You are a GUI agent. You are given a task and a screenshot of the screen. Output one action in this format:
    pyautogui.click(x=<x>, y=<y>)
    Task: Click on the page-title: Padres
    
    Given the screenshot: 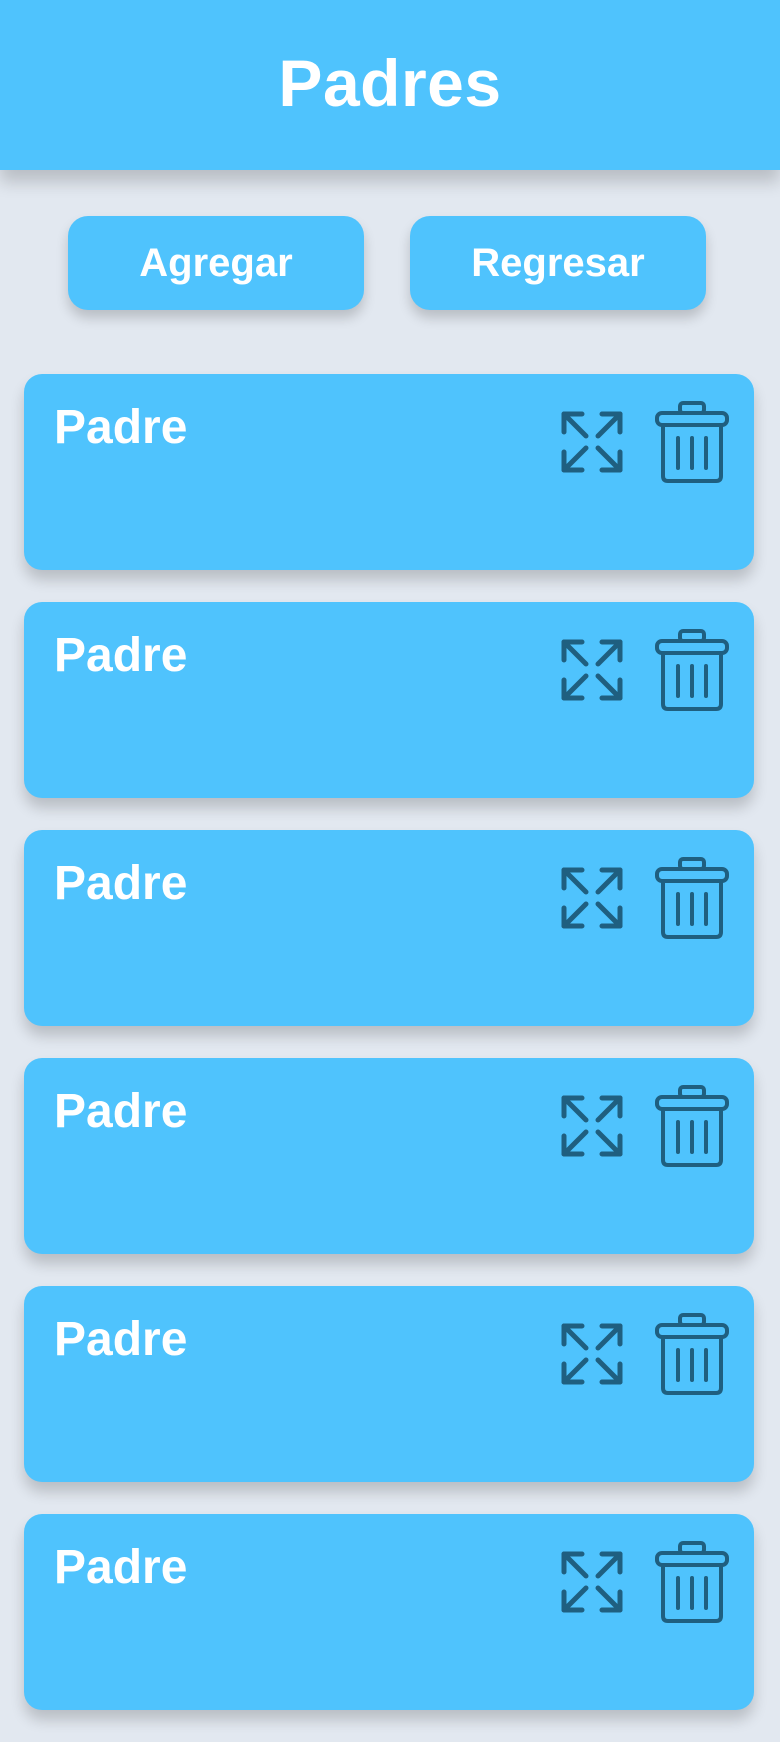 What is the action you would take?
    pyautogui.click(x=390, y=83)
    